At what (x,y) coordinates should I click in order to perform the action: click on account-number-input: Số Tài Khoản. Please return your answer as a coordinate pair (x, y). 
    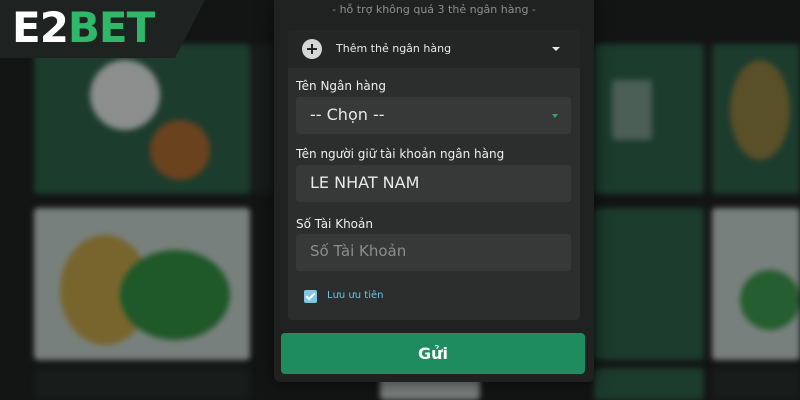
    Looking at the image, I should click on (433, 252).